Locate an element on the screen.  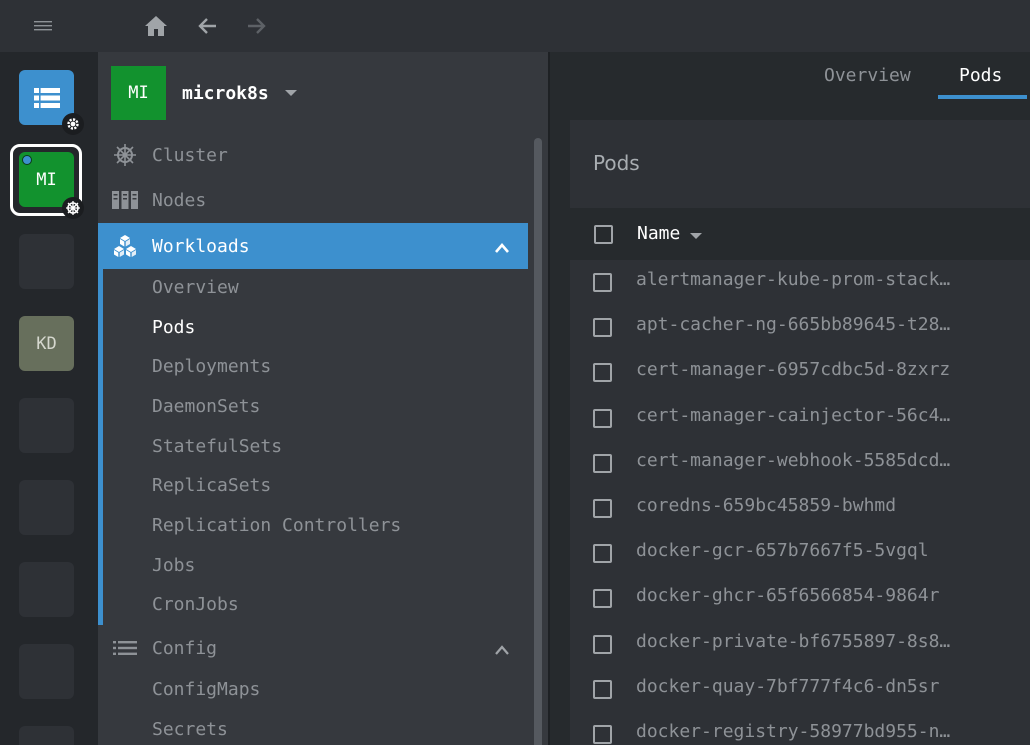
pod-name-cell: docker-quay-7bf777f4c6-dn5sr is located at coordinates (788, 686).